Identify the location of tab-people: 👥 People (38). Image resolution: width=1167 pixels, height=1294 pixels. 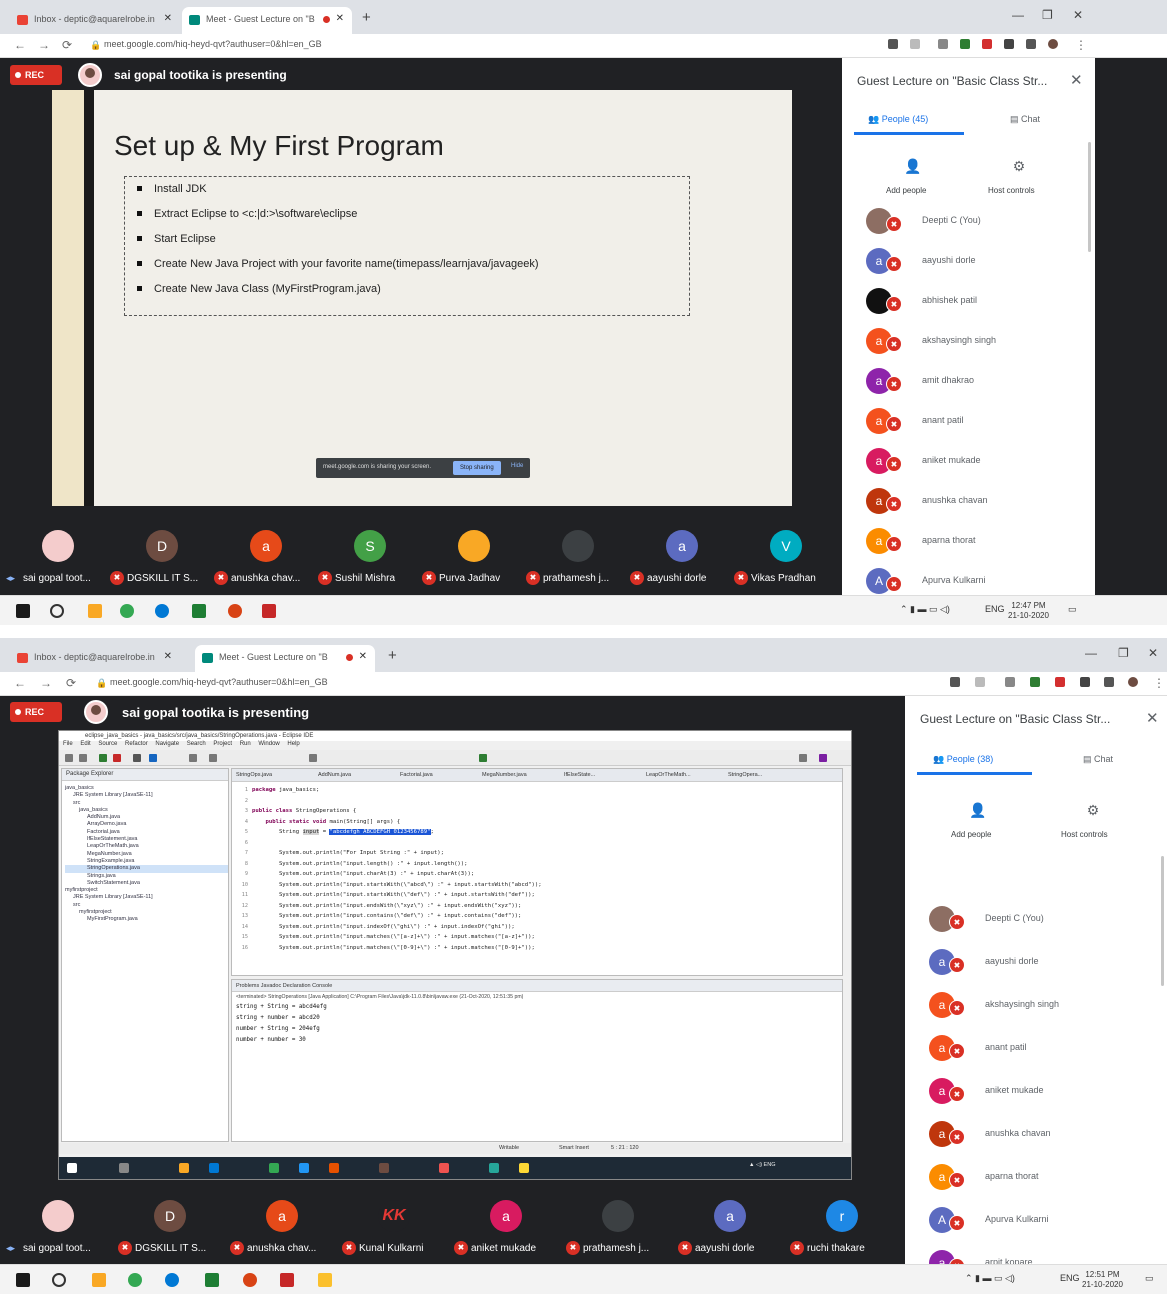
(963, 759).